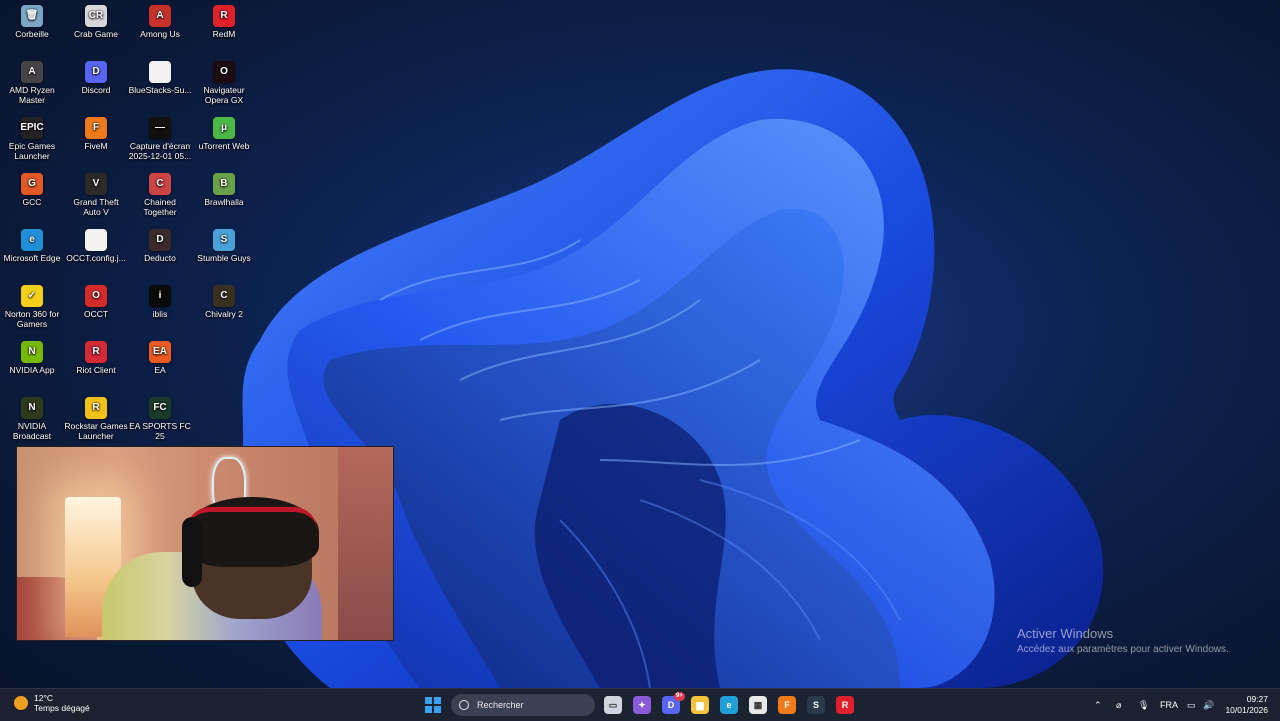 Image resolution: width=1280 pixels, height=721 pixels. I want to click on desktop-icon: A AMD Ryzen Master, so click(32, 83).